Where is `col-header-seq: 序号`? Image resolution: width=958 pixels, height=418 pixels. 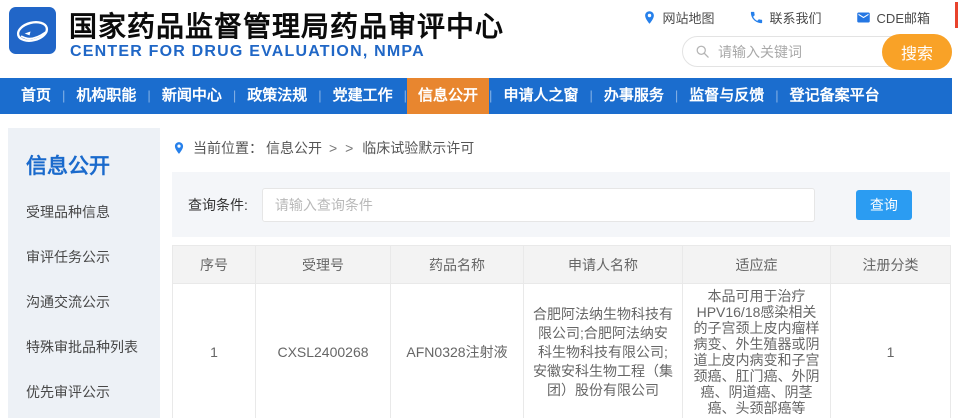
col-header-seq: 序号 is located at coordinates (214, 264).